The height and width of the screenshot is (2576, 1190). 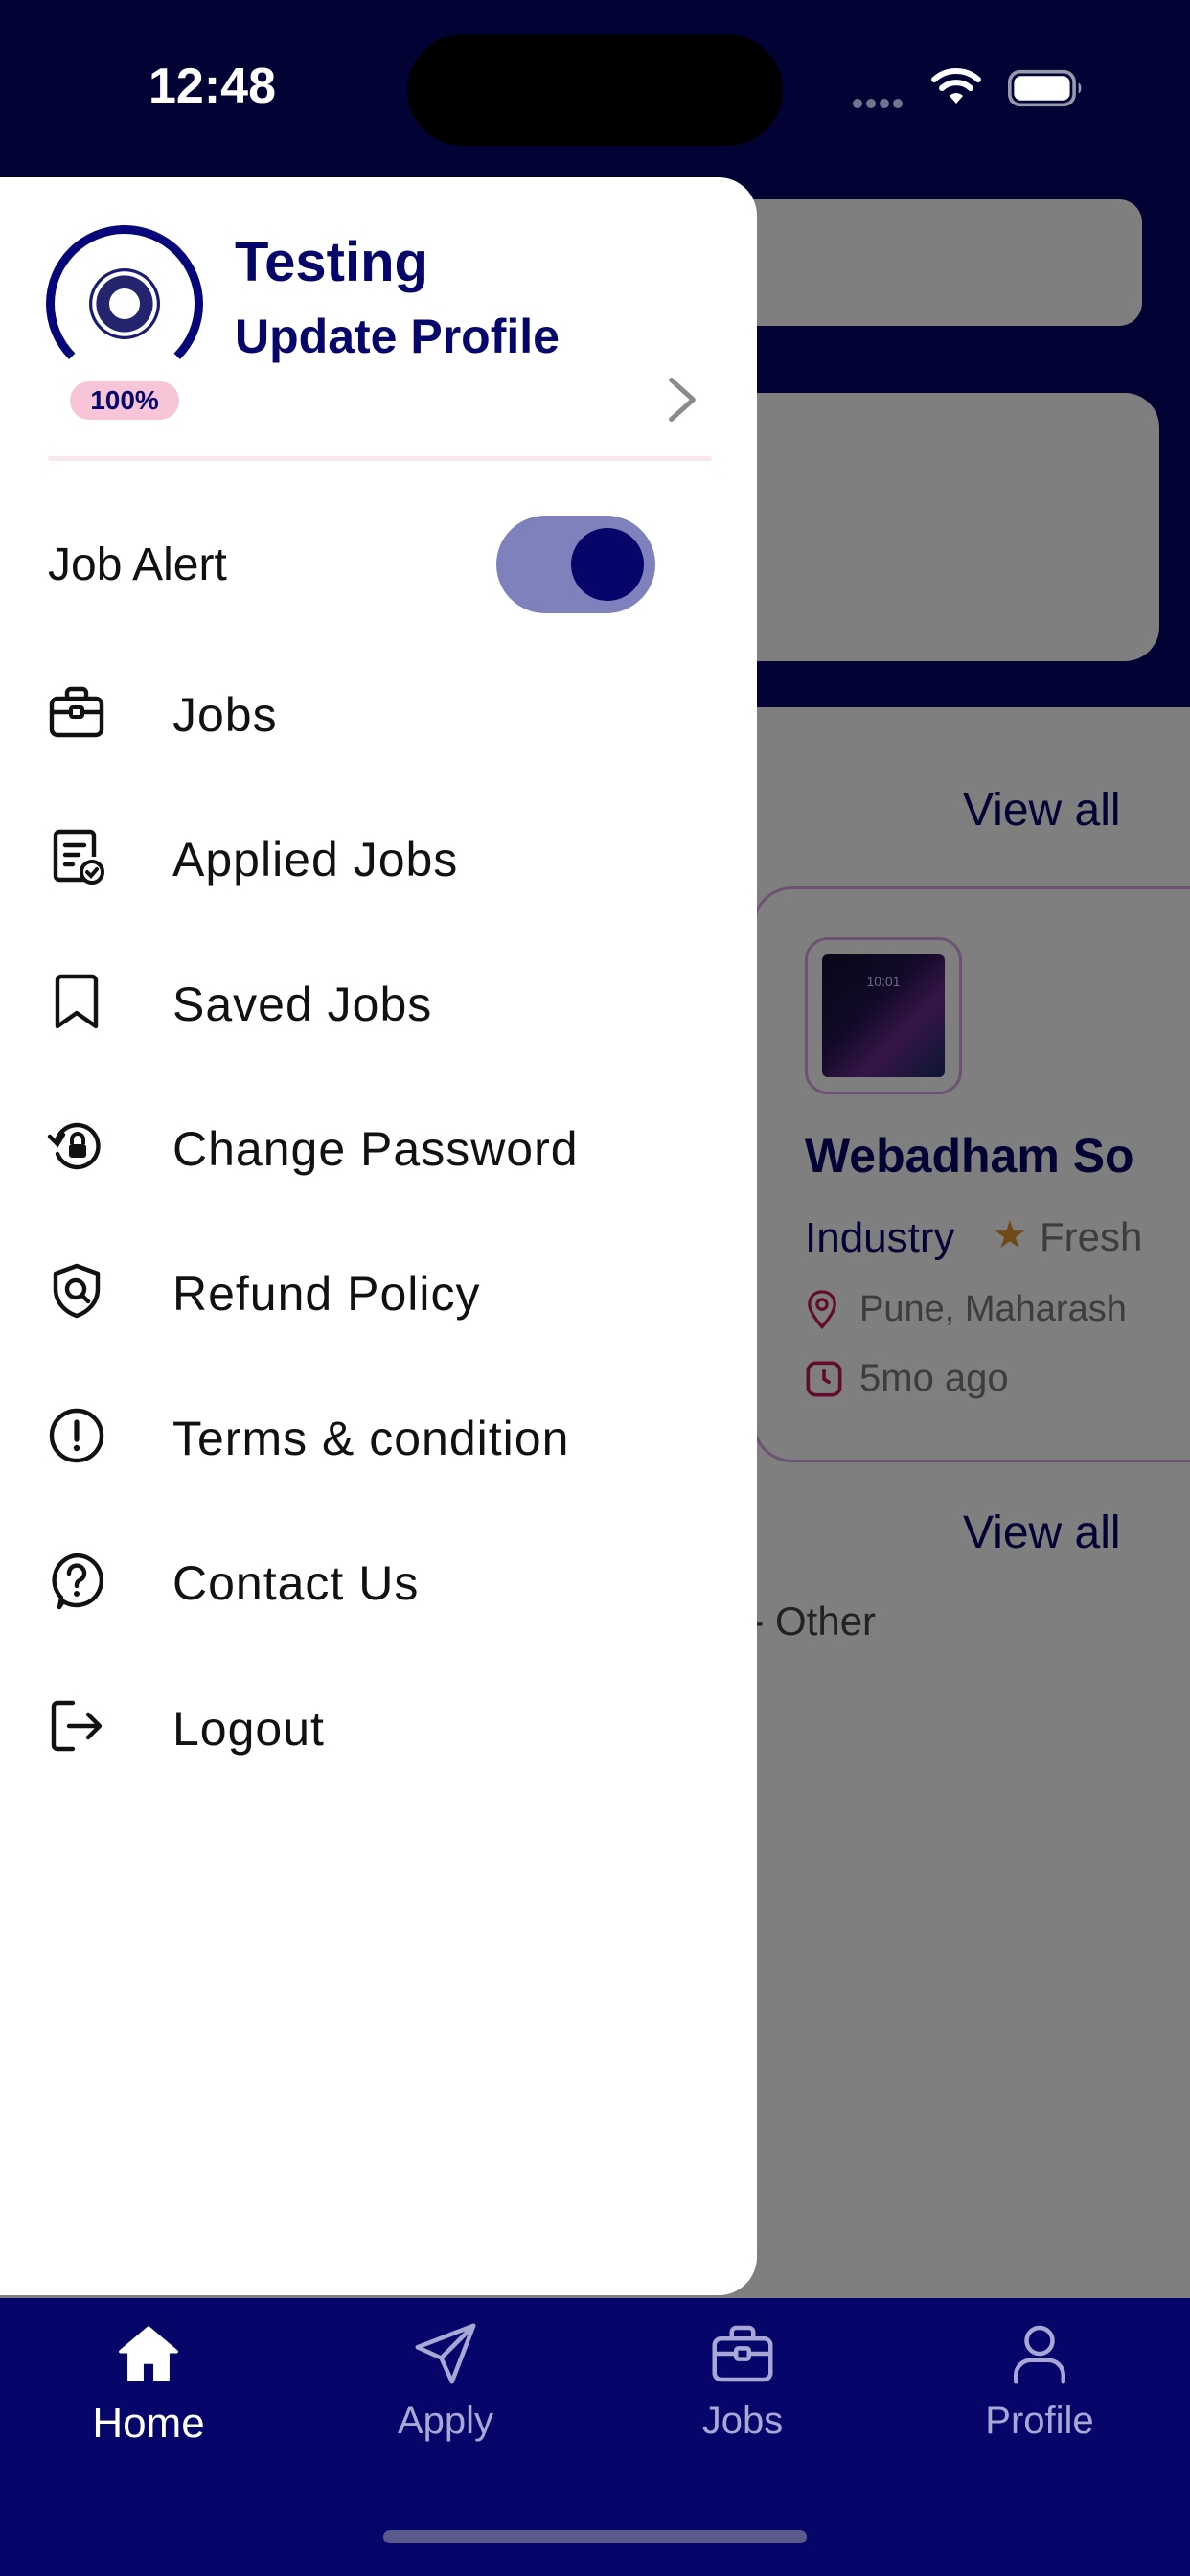 What do you see at coordinates (595, 90) in the screenshot?
I see `dynamic-island` at bounding box center [595, 90].